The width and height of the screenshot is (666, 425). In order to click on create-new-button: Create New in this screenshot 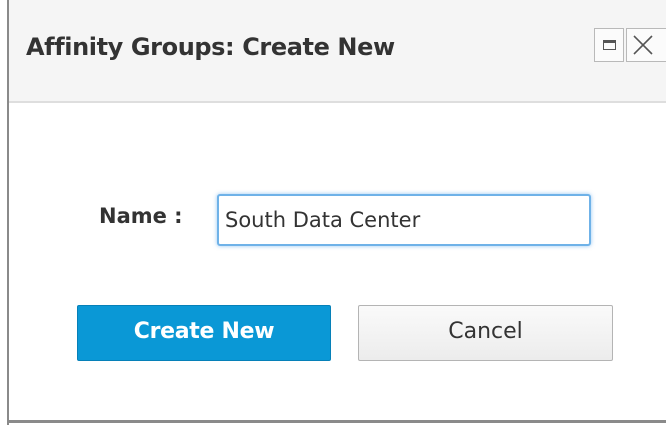, I will do `click(204, 333)`.